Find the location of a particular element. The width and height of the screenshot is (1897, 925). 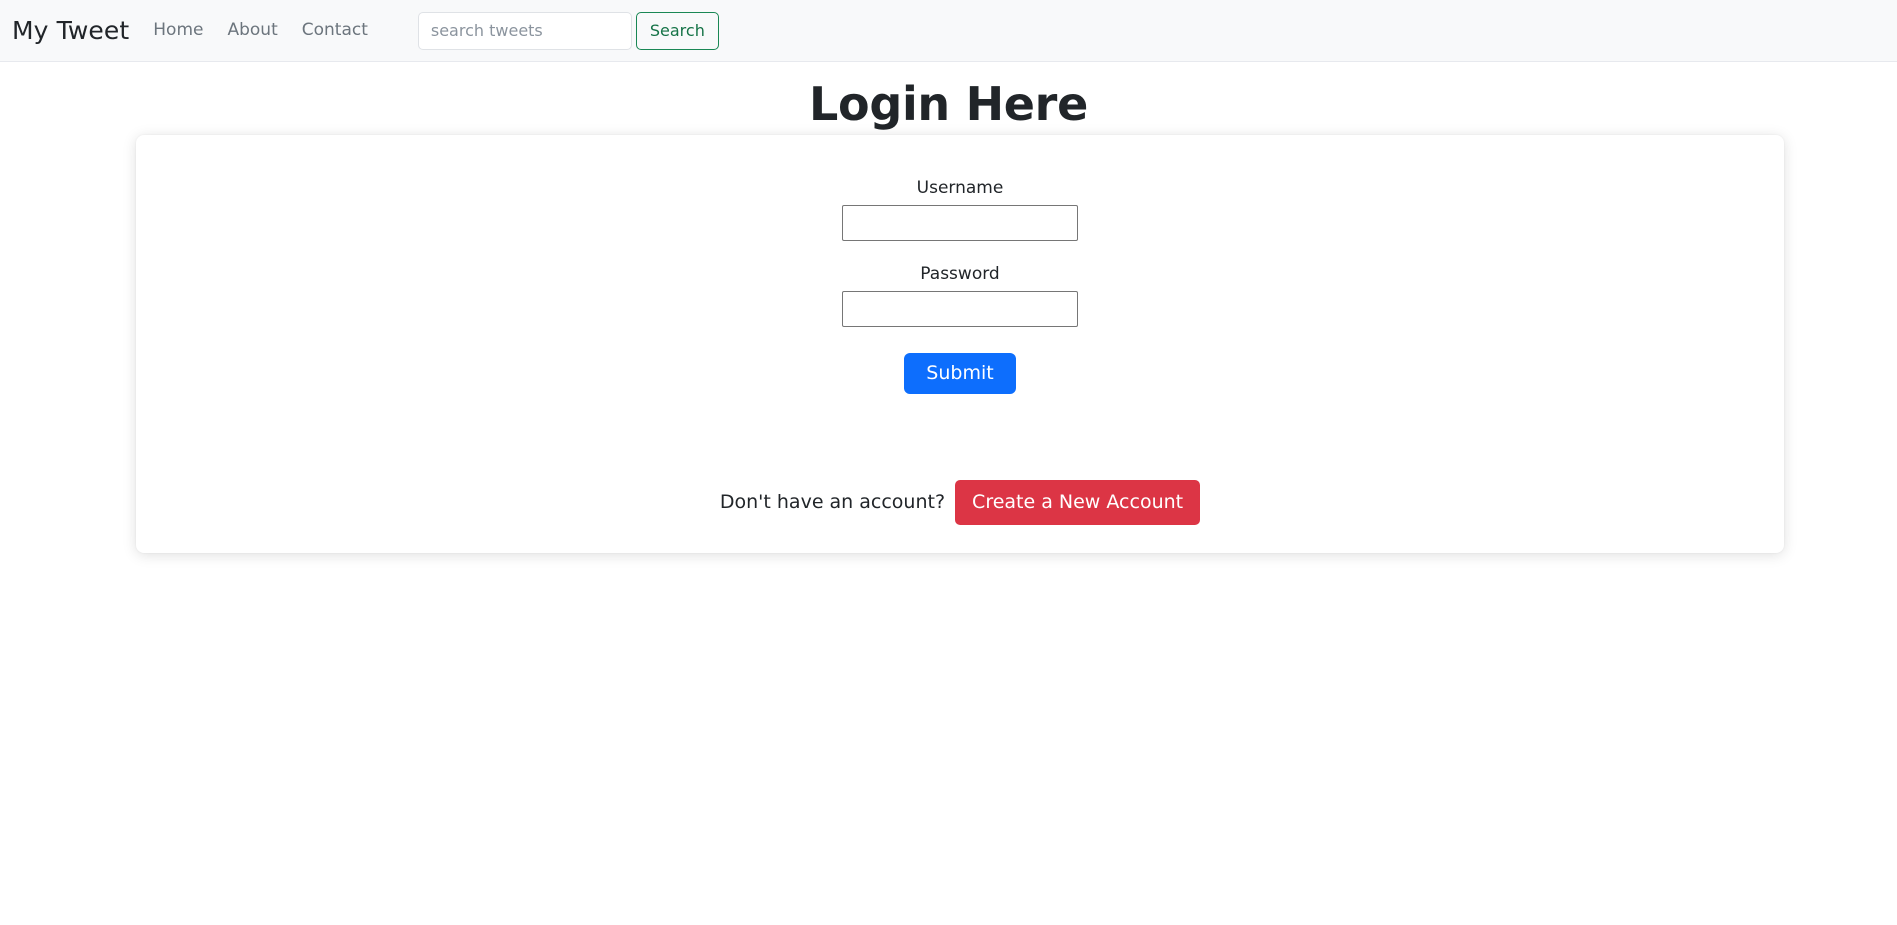

nav-links: Home About Contact is located at coordinates (260, 30).